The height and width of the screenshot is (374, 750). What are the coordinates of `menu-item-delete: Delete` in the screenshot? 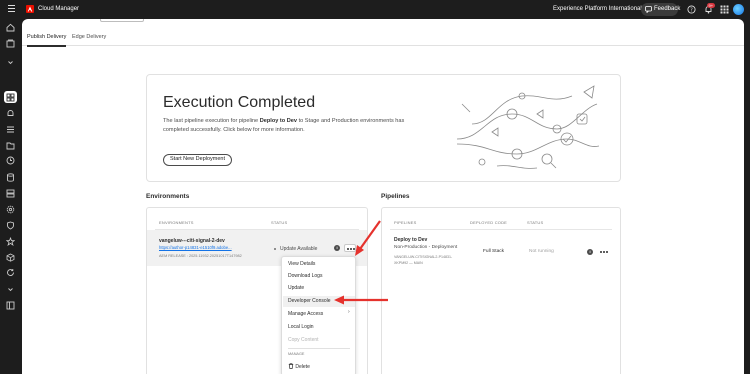 It's located at (299, 366).